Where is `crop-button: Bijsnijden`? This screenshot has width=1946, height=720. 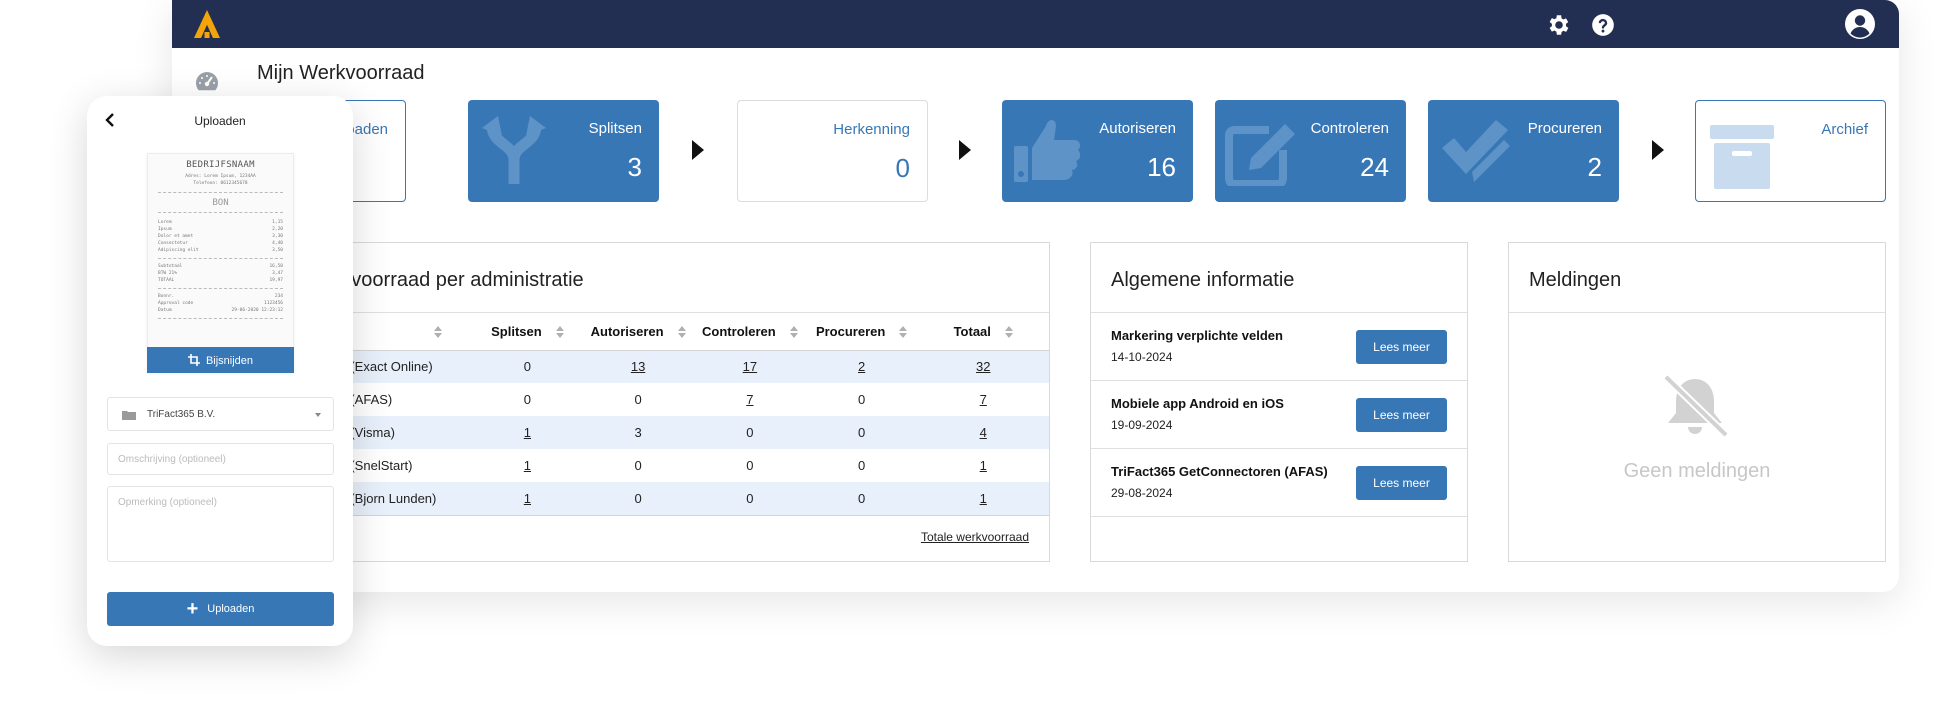 crop-button: Bijsnijden is located at coordinates (220, 360).